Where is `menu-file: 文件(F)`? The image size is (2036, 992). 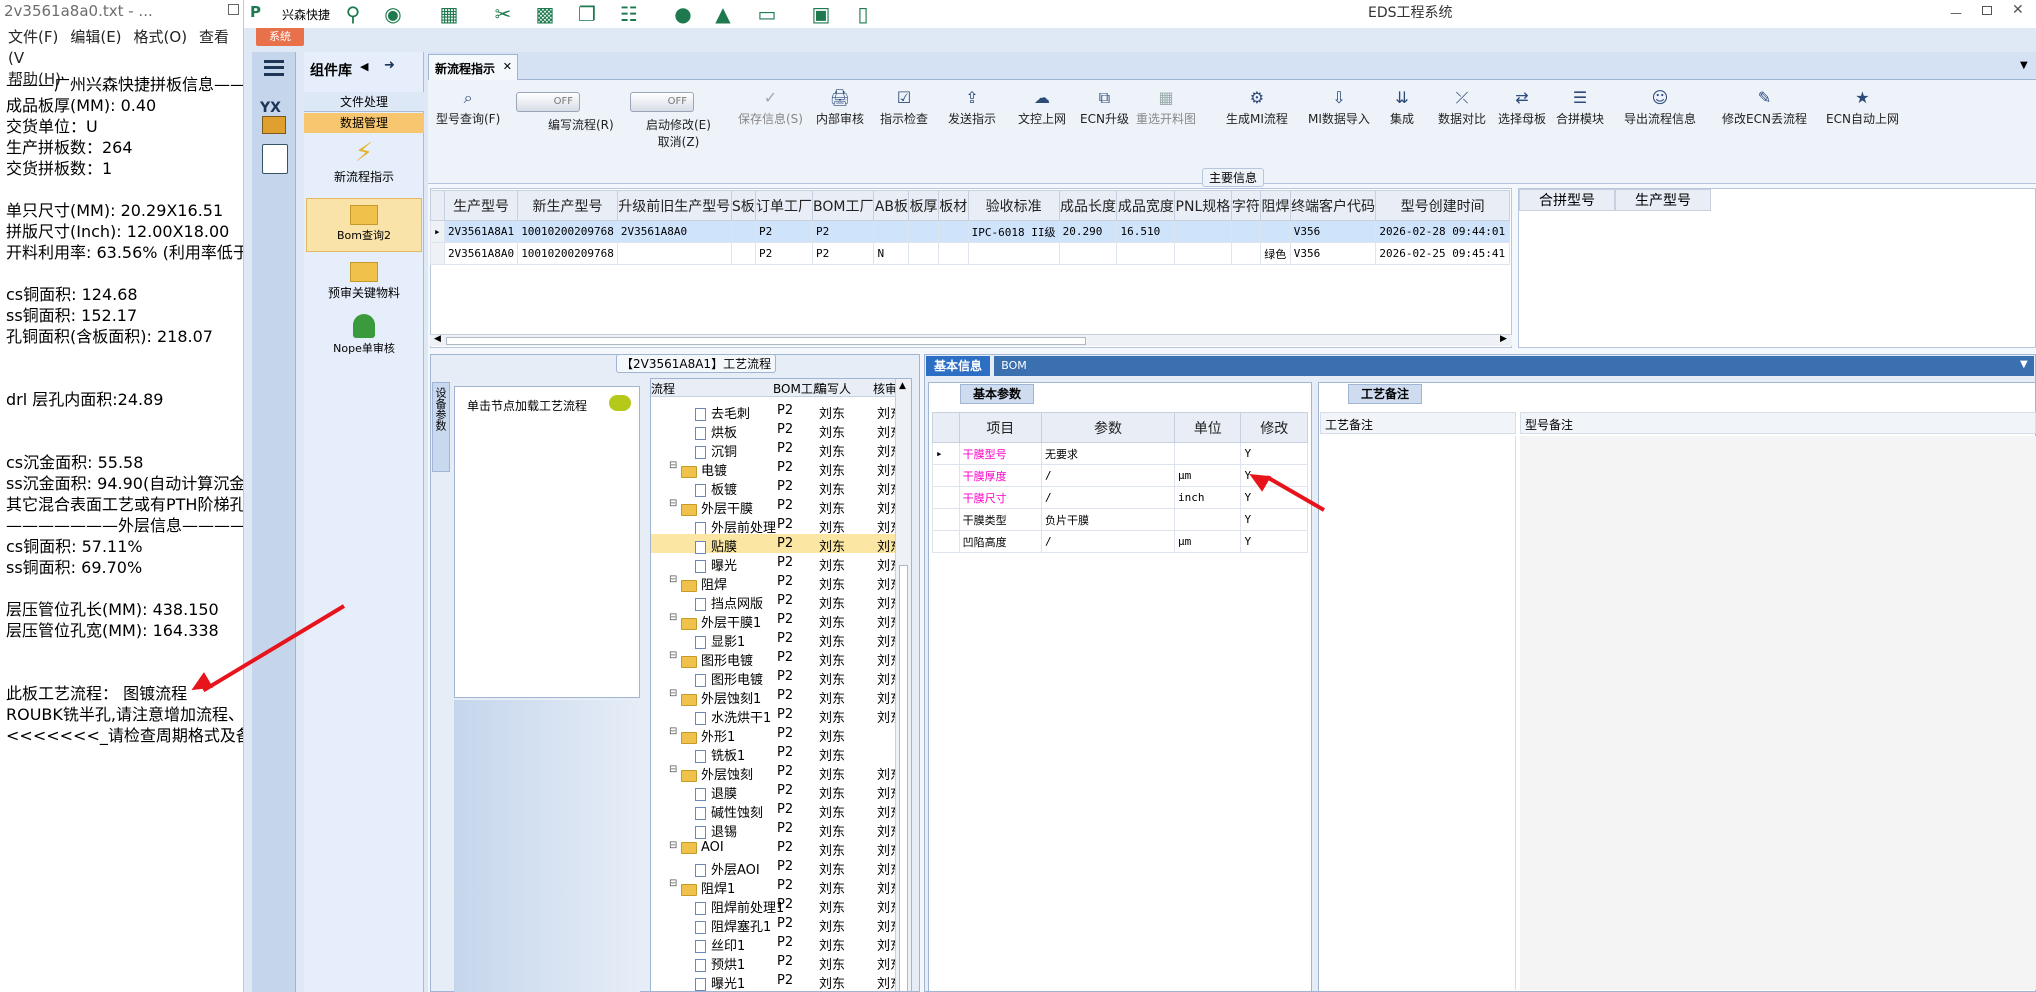
menu-file: 文件(F) is located at coordinates (33, 37).